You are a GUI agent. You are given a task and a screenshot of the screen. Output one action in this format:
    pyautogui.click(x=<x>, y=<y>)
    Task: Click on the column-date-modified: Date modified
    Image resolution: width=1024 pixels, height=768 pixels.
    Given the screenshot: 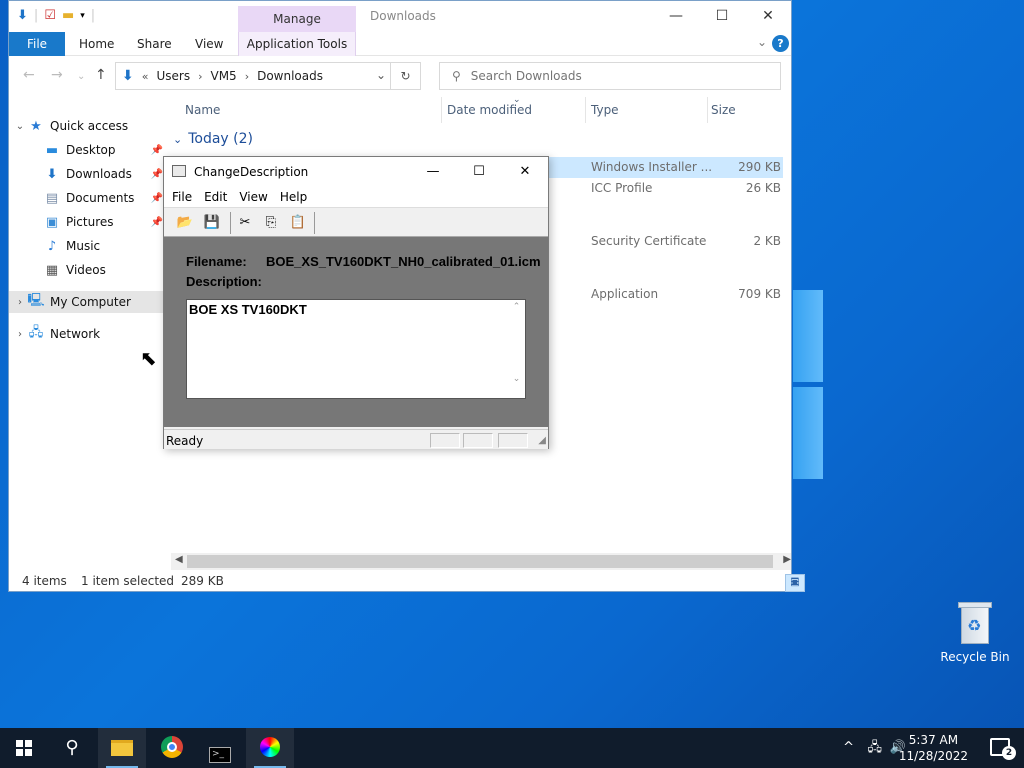 What is the action you would take?
    pyautogui.click(x=489, y=110)
    